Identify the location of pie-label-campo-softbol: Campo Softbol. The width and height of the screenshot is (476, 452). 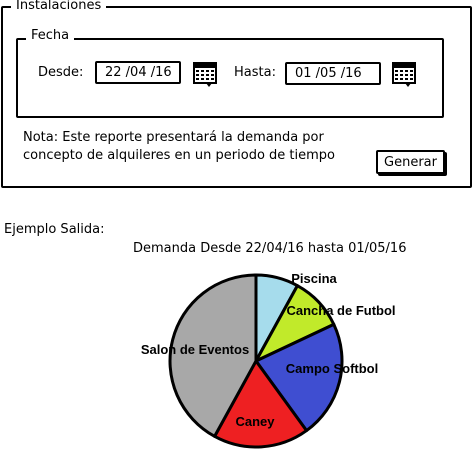
(332, 368).